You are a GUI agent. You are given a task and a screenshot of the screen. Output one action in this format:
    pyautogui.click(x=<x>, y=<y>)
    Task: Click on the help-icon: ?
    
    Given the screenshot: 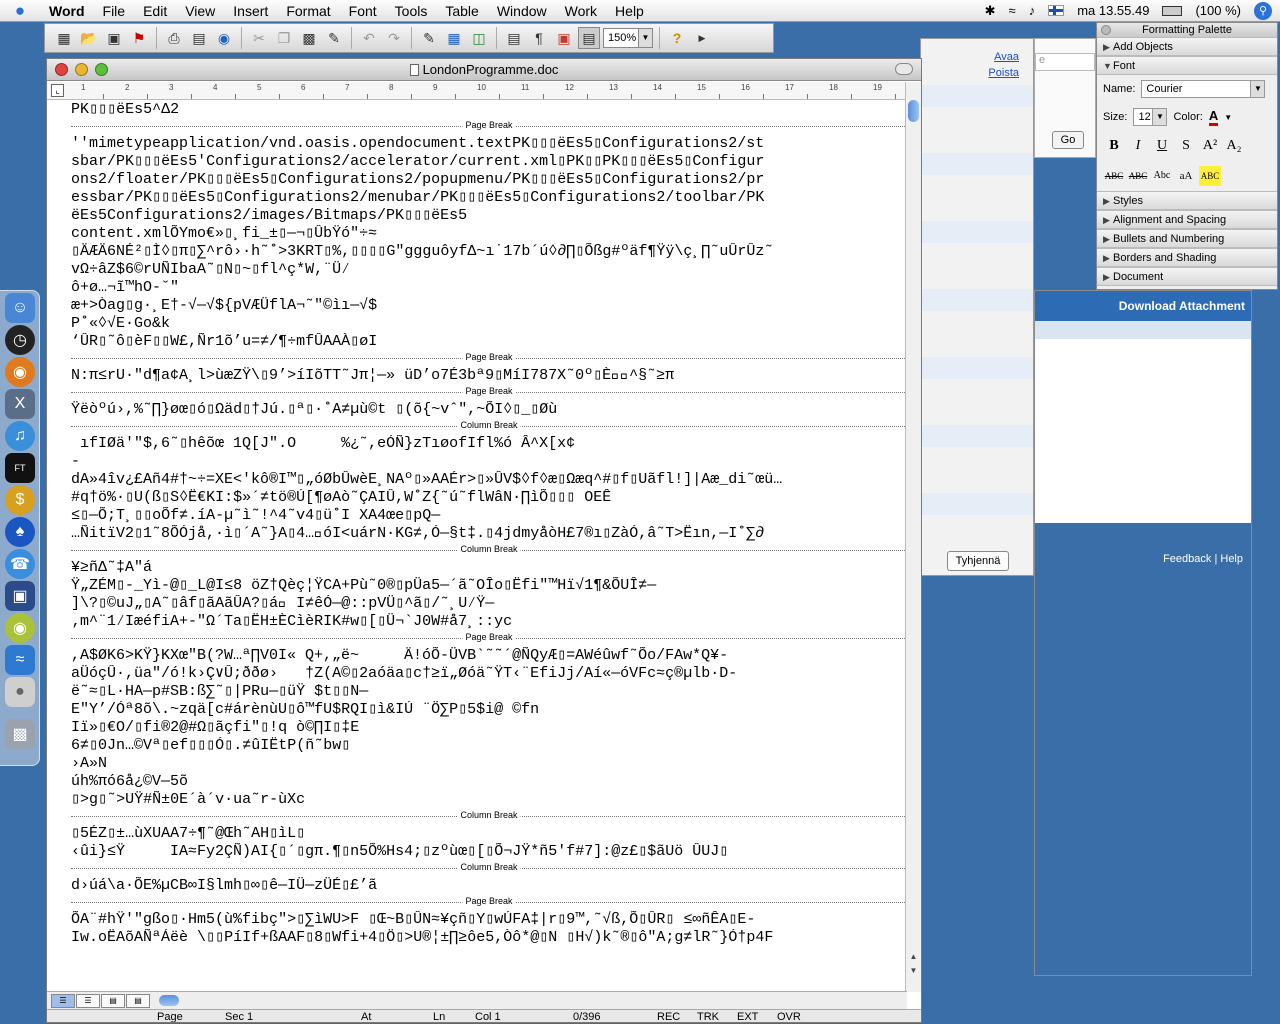 What is the action you would take?
    pyautogui.click(x=677, y=38)
    